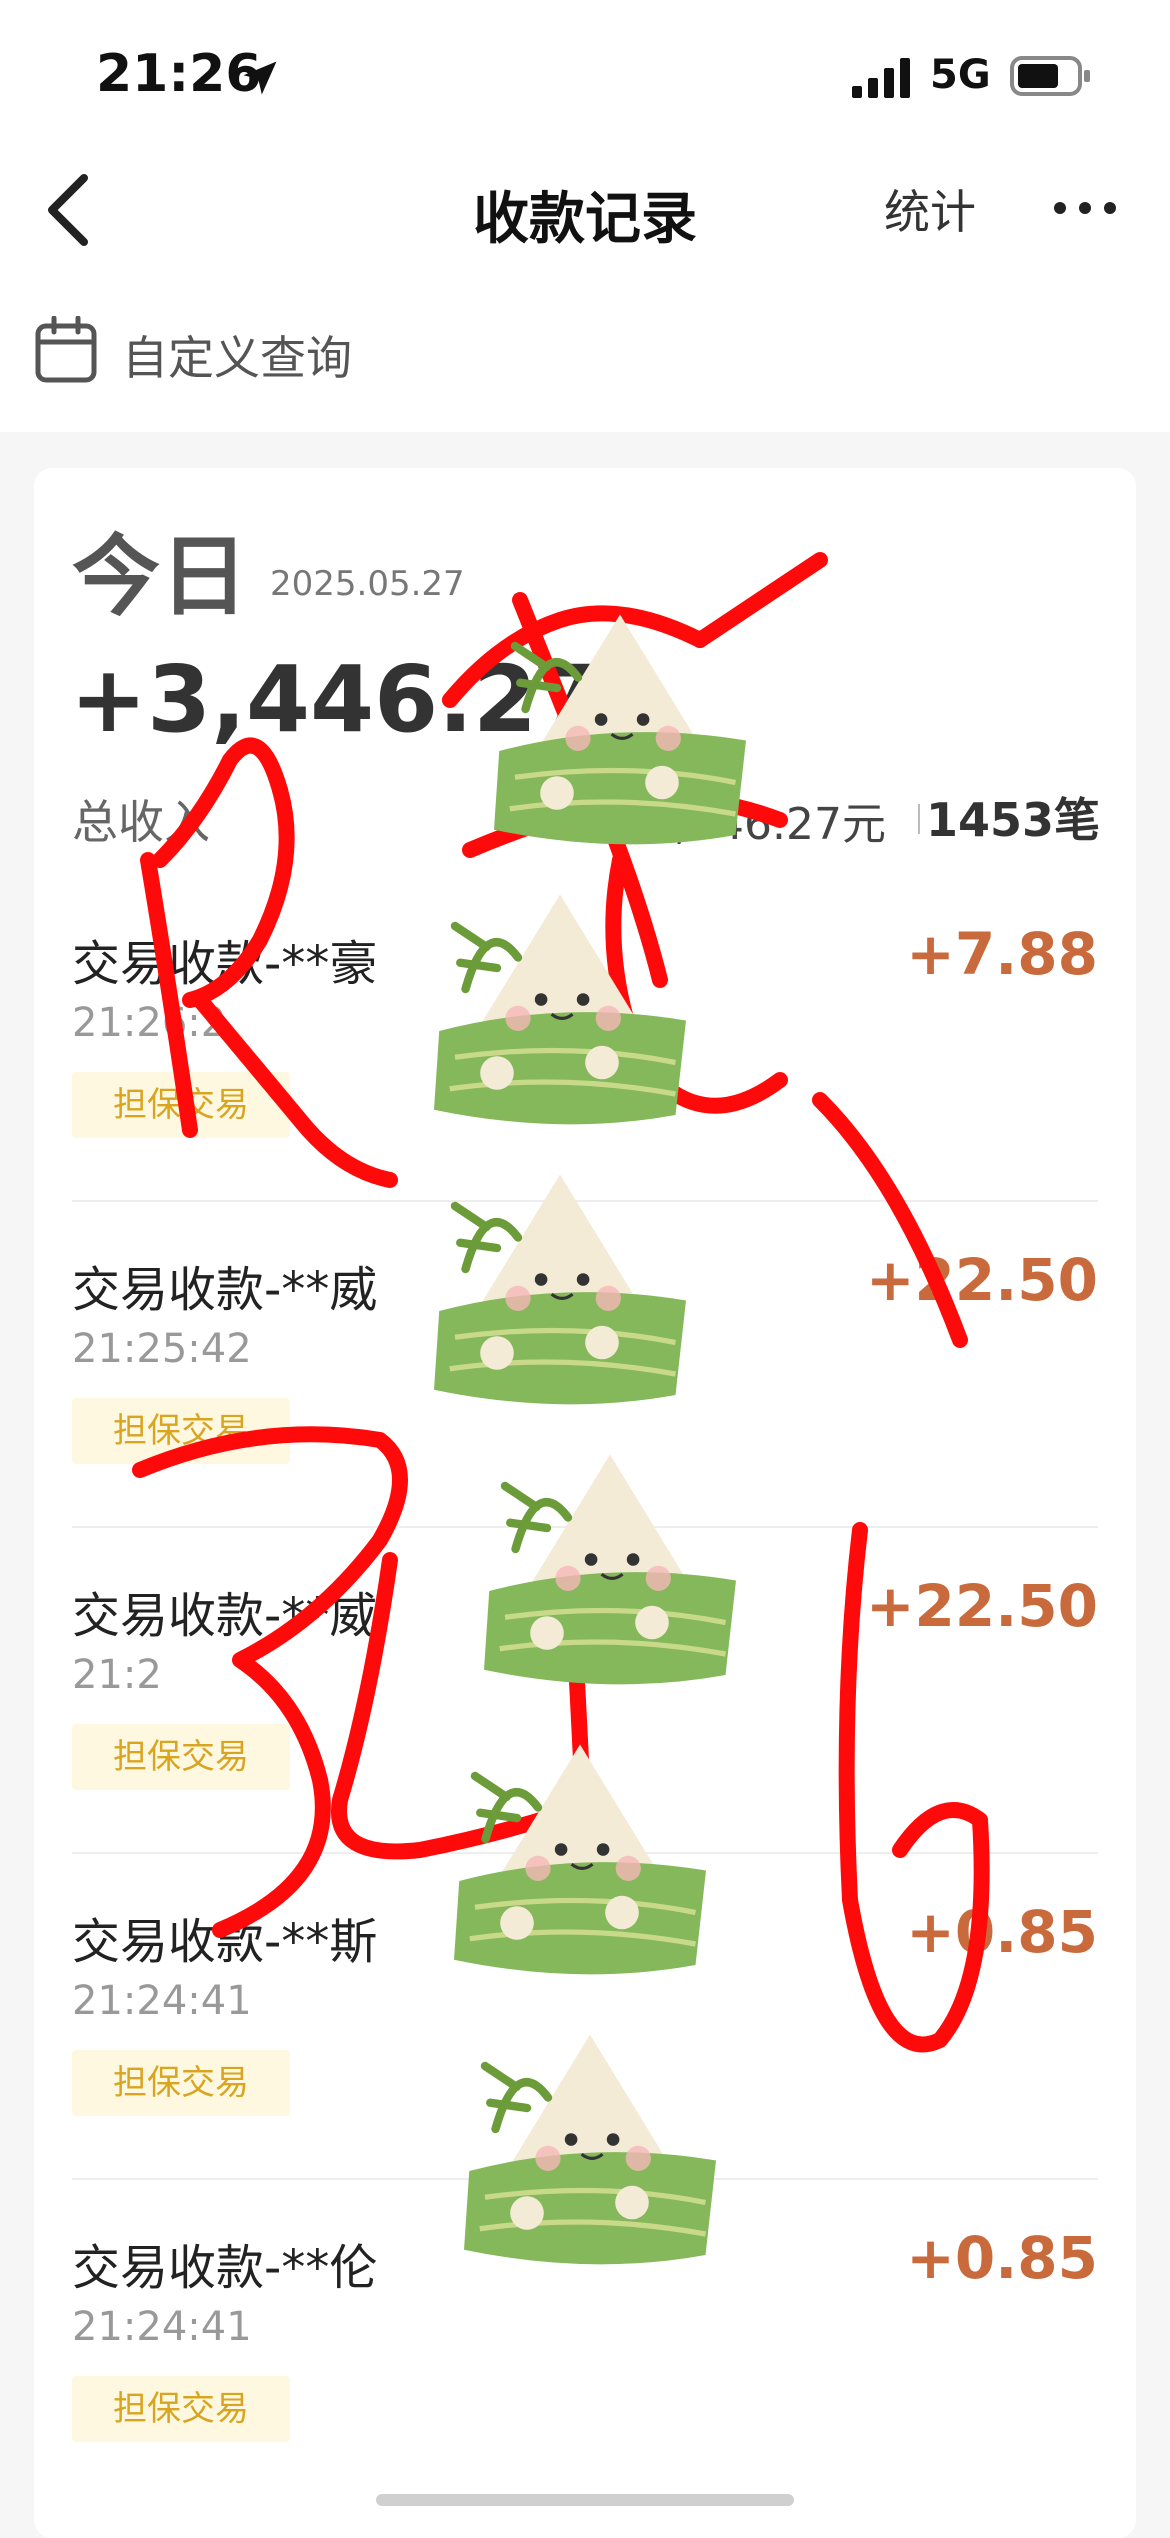 The height and width of the screenshot is (2538, 1170). What do you see at coordinates (1012, 820) in the screenshot?
I see `transaction-count: 1453笔` at bounding box center [1012, 820].